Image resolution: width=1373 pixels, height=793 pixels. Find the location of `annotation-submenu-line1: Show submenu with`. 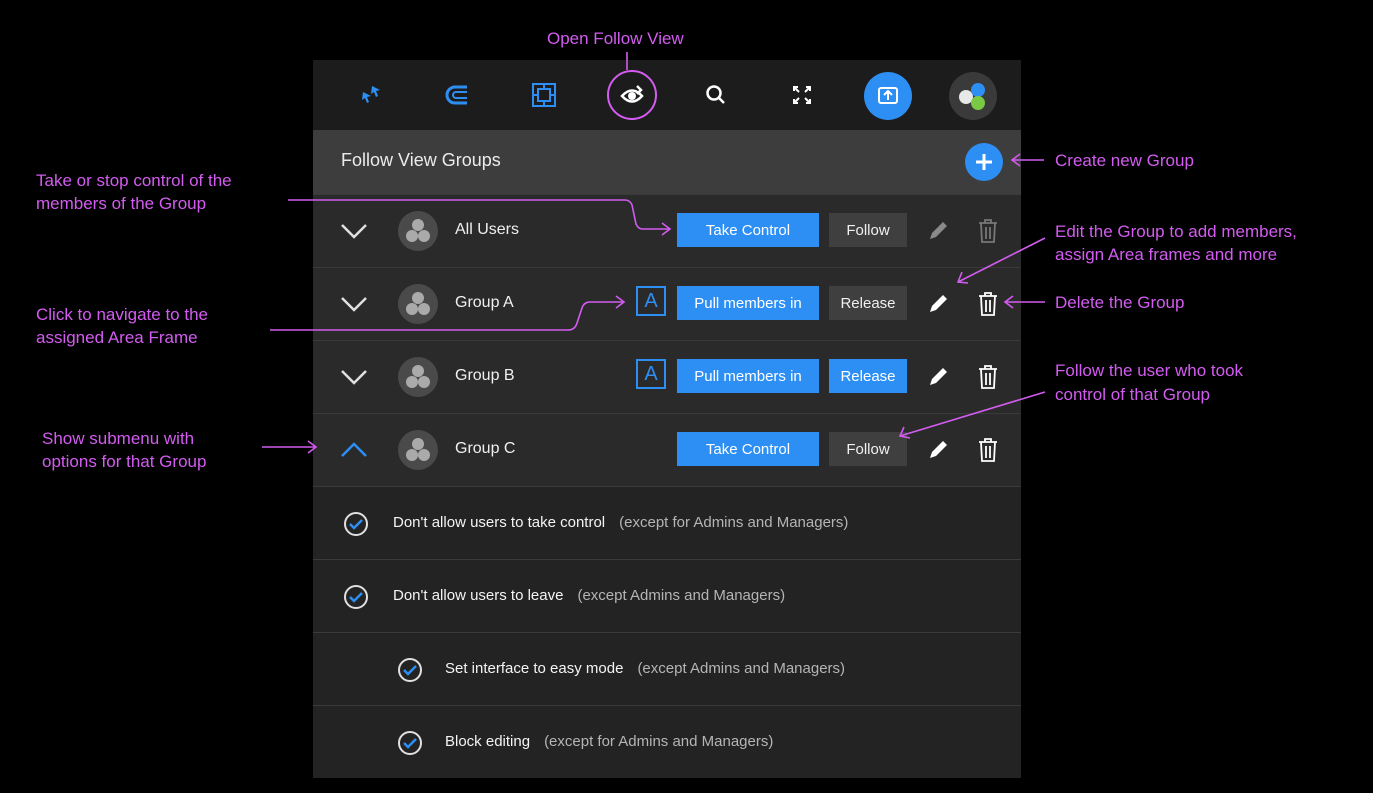

annotation-submenu-line1: Show submenu with is located at coordinates (118, 438).